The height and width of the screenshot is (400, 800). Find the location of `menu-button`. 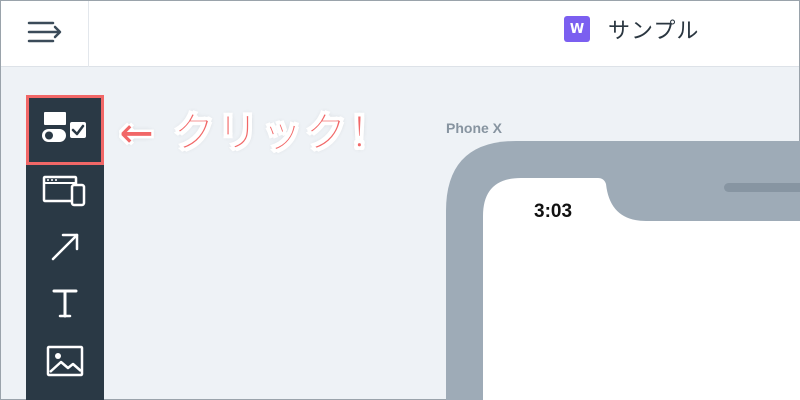

menu-button is located at coordinates (45, 34).